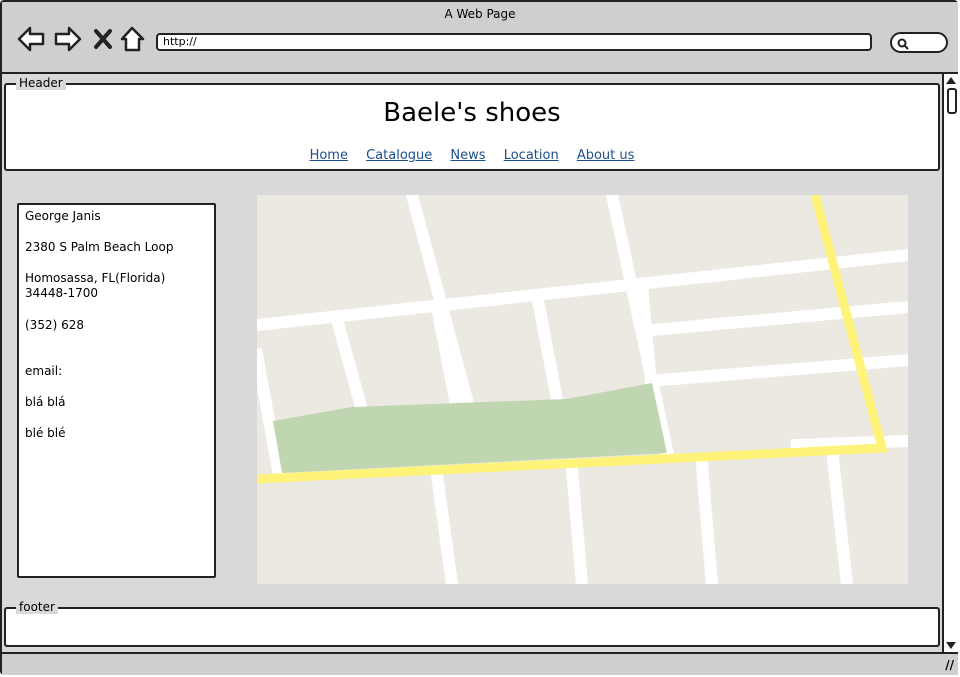 The image size is (960, 677). I want to click on scroll-up-icon, so click(951, 80).